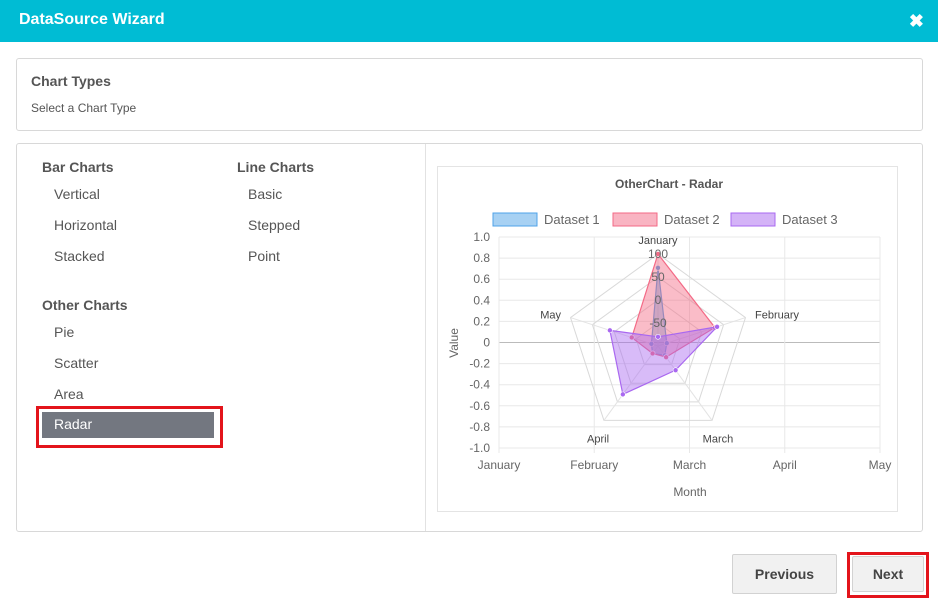 The height and width of the screenshot is (608, 938). I want to click on y-axis-label: Value, so click(454, 343).